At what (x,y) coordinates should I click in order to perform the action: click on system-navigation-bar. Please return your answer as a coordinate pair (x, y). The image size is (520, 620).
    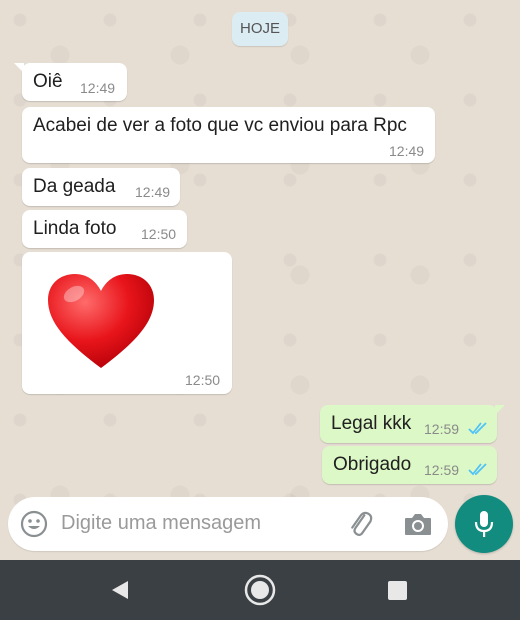
    Looking at the image, I should click on (260, 590).